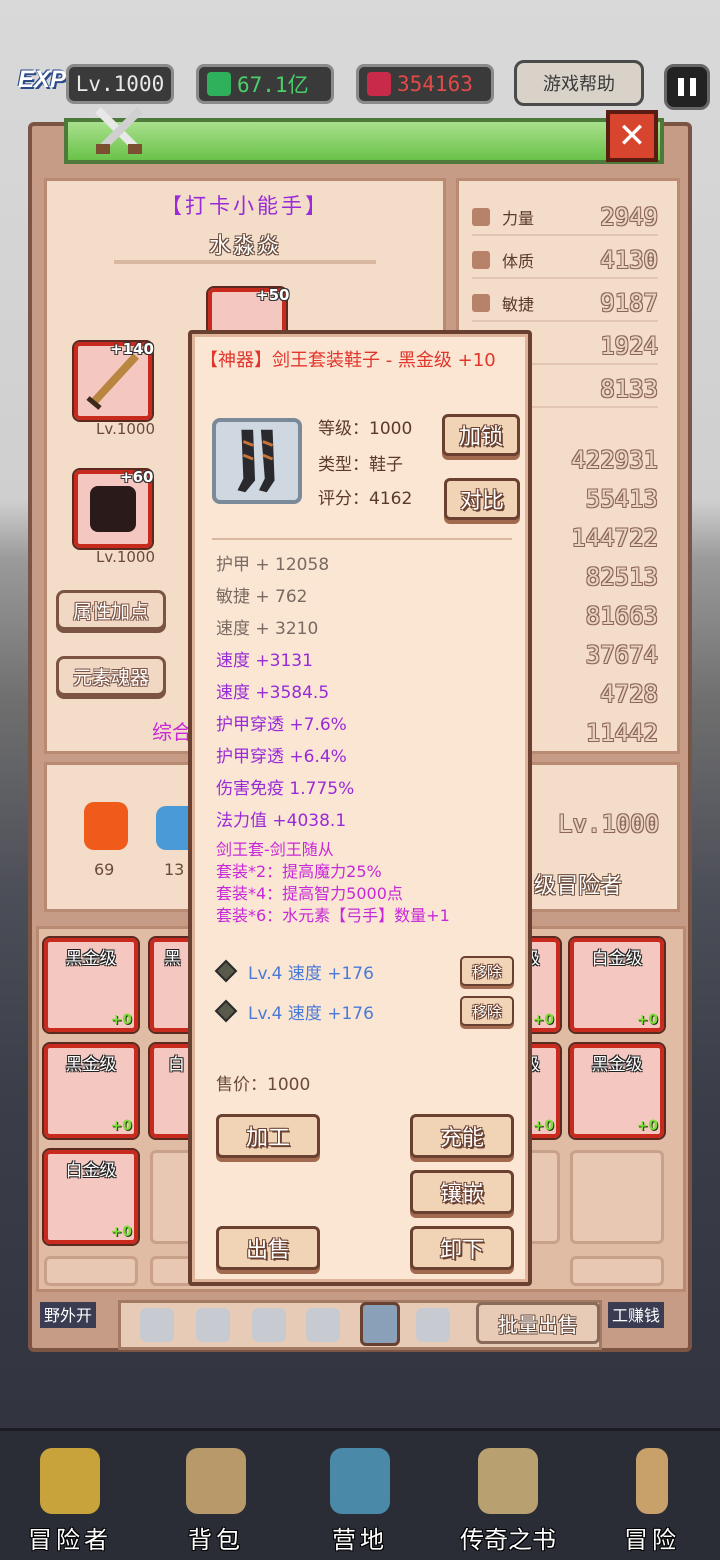 Image resolution: width=720 pixels, height=1560 pixels. Describe the element at coordinates (365, 429) in the screenshot. I see `item-level: 等级：1000` at that location.